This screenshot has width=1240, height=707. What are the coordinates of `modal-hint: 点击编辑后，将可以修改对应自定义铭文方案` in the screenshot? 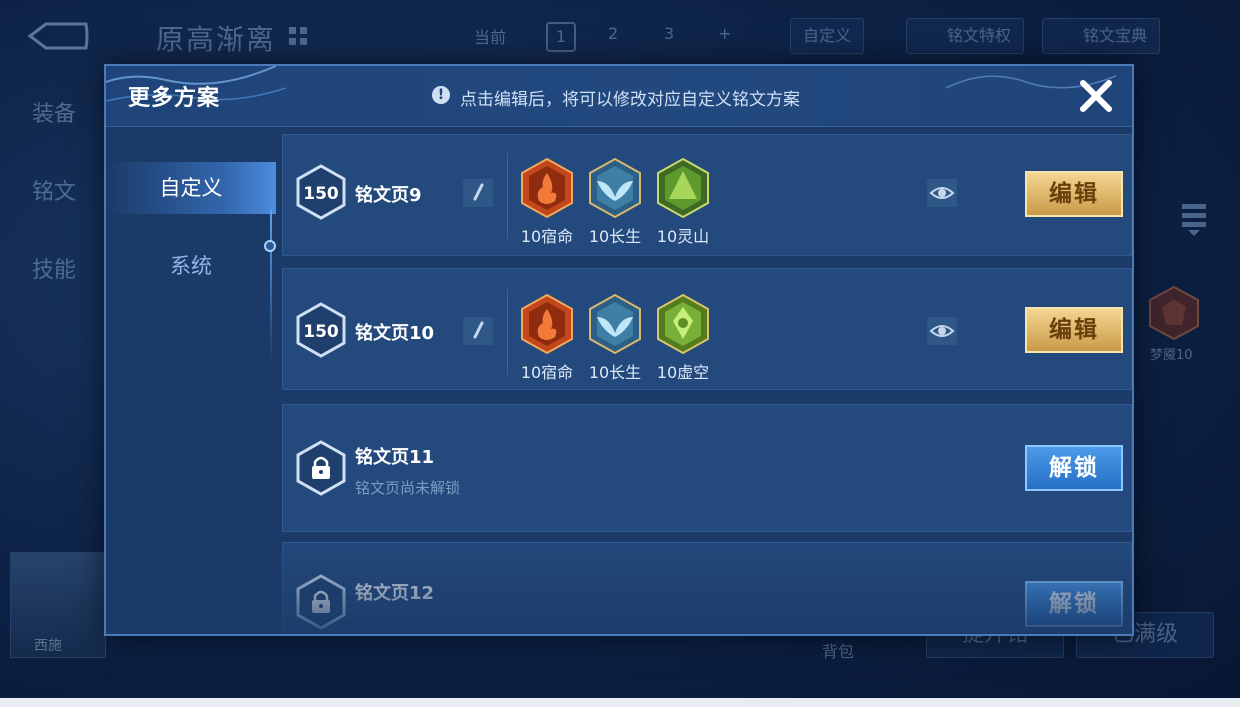 It's located at (630, 100).